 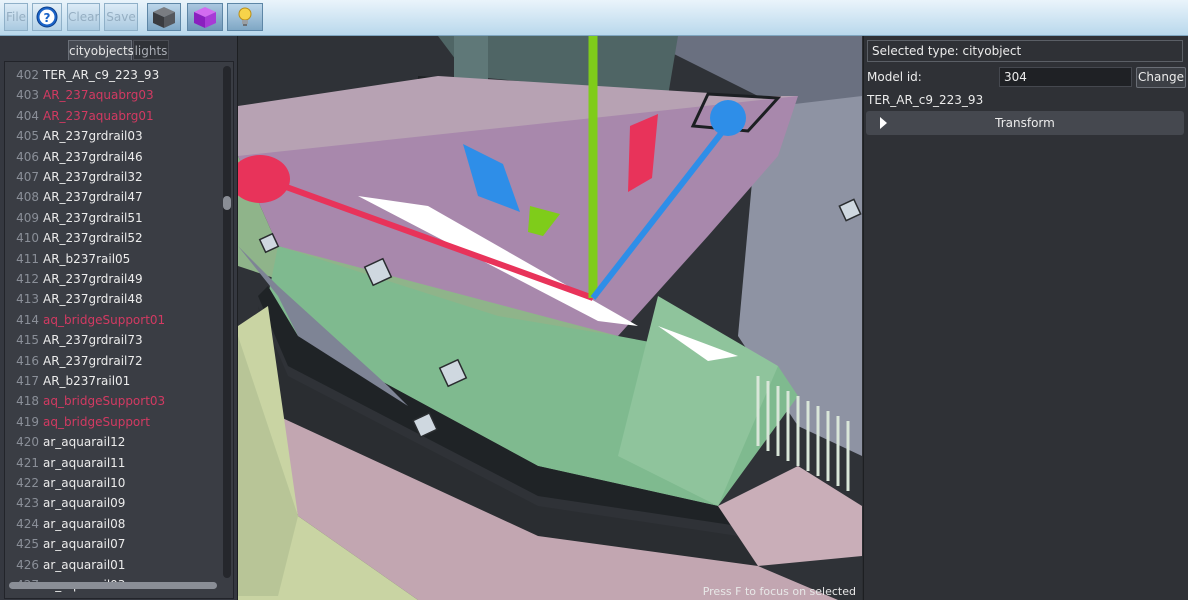 What do you see at coordinates (27, 462) in the screenshot?
I see `list-item-number: 421` at bounding box center [27, 462].